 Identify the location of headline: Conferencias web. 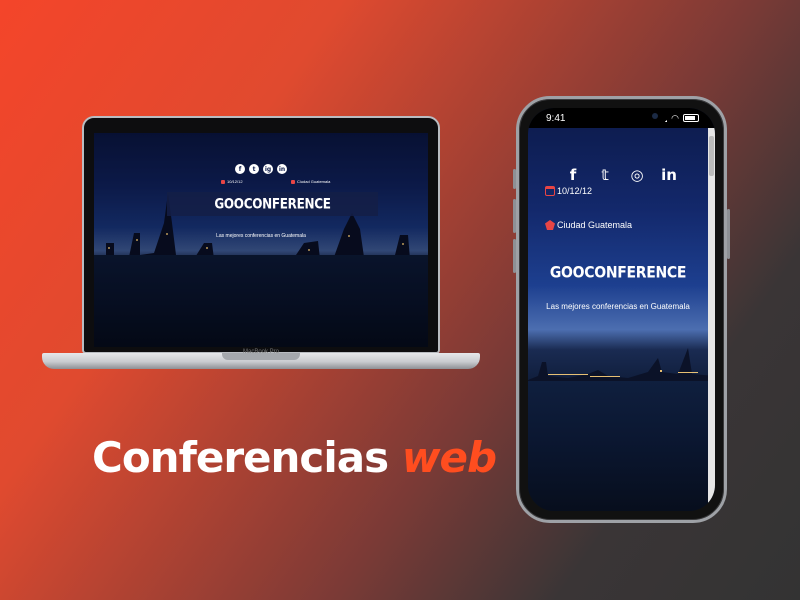
(294, 457).